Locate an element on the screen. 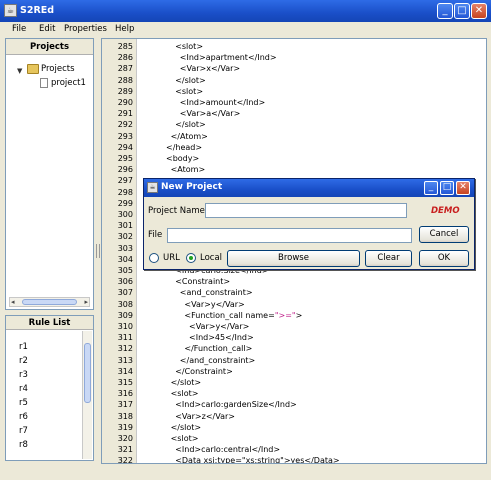 The image size is (491, 480). attribute-value: ">=" is located at coordinates (285, 315).